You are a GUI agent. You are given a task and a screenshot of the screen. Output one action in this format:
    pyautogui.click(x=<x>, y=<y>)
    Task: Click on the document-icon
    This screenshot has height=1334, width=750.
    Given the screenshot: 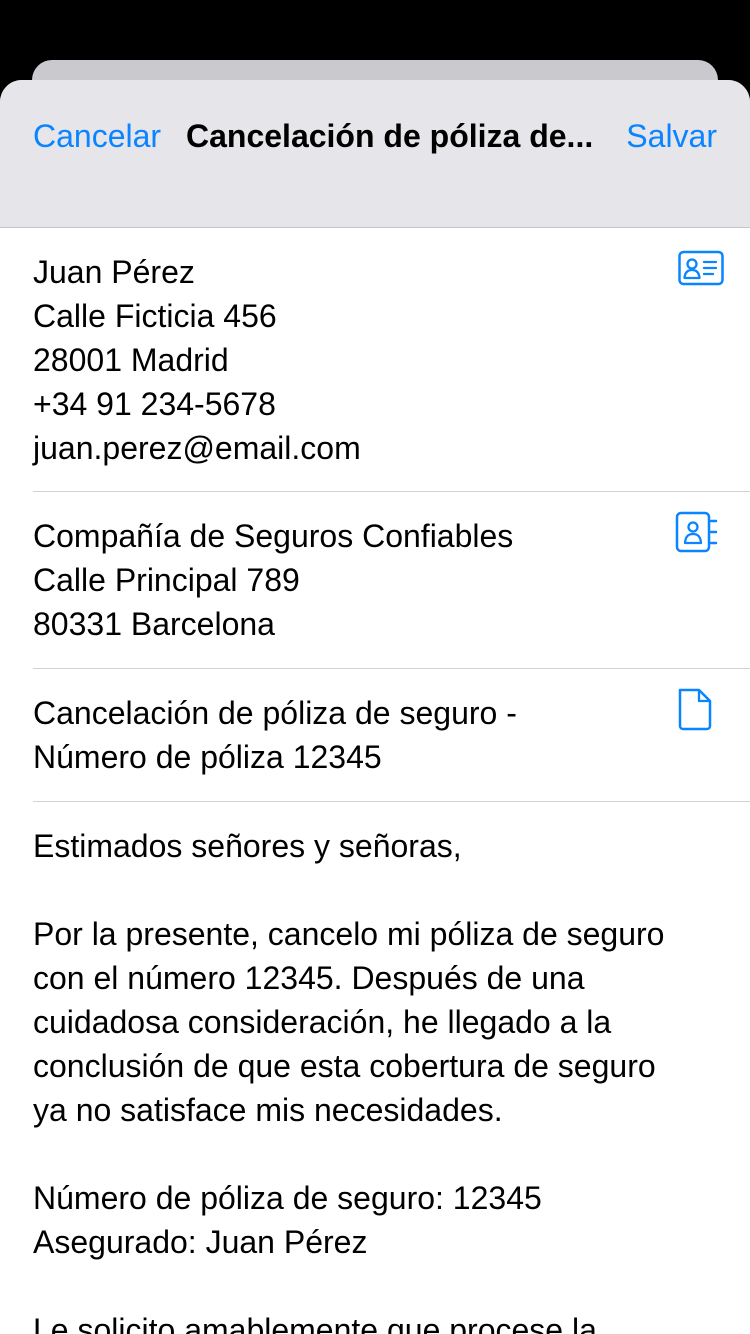 What is the action you would take?
    pyautogui.click(x=695, y=710)
    